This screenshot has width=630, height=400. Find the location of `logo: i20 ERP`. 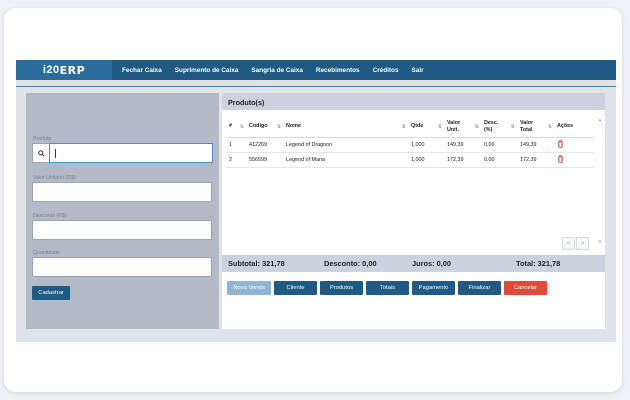

logo: i20 ERP is located at coordinates (64, 70).